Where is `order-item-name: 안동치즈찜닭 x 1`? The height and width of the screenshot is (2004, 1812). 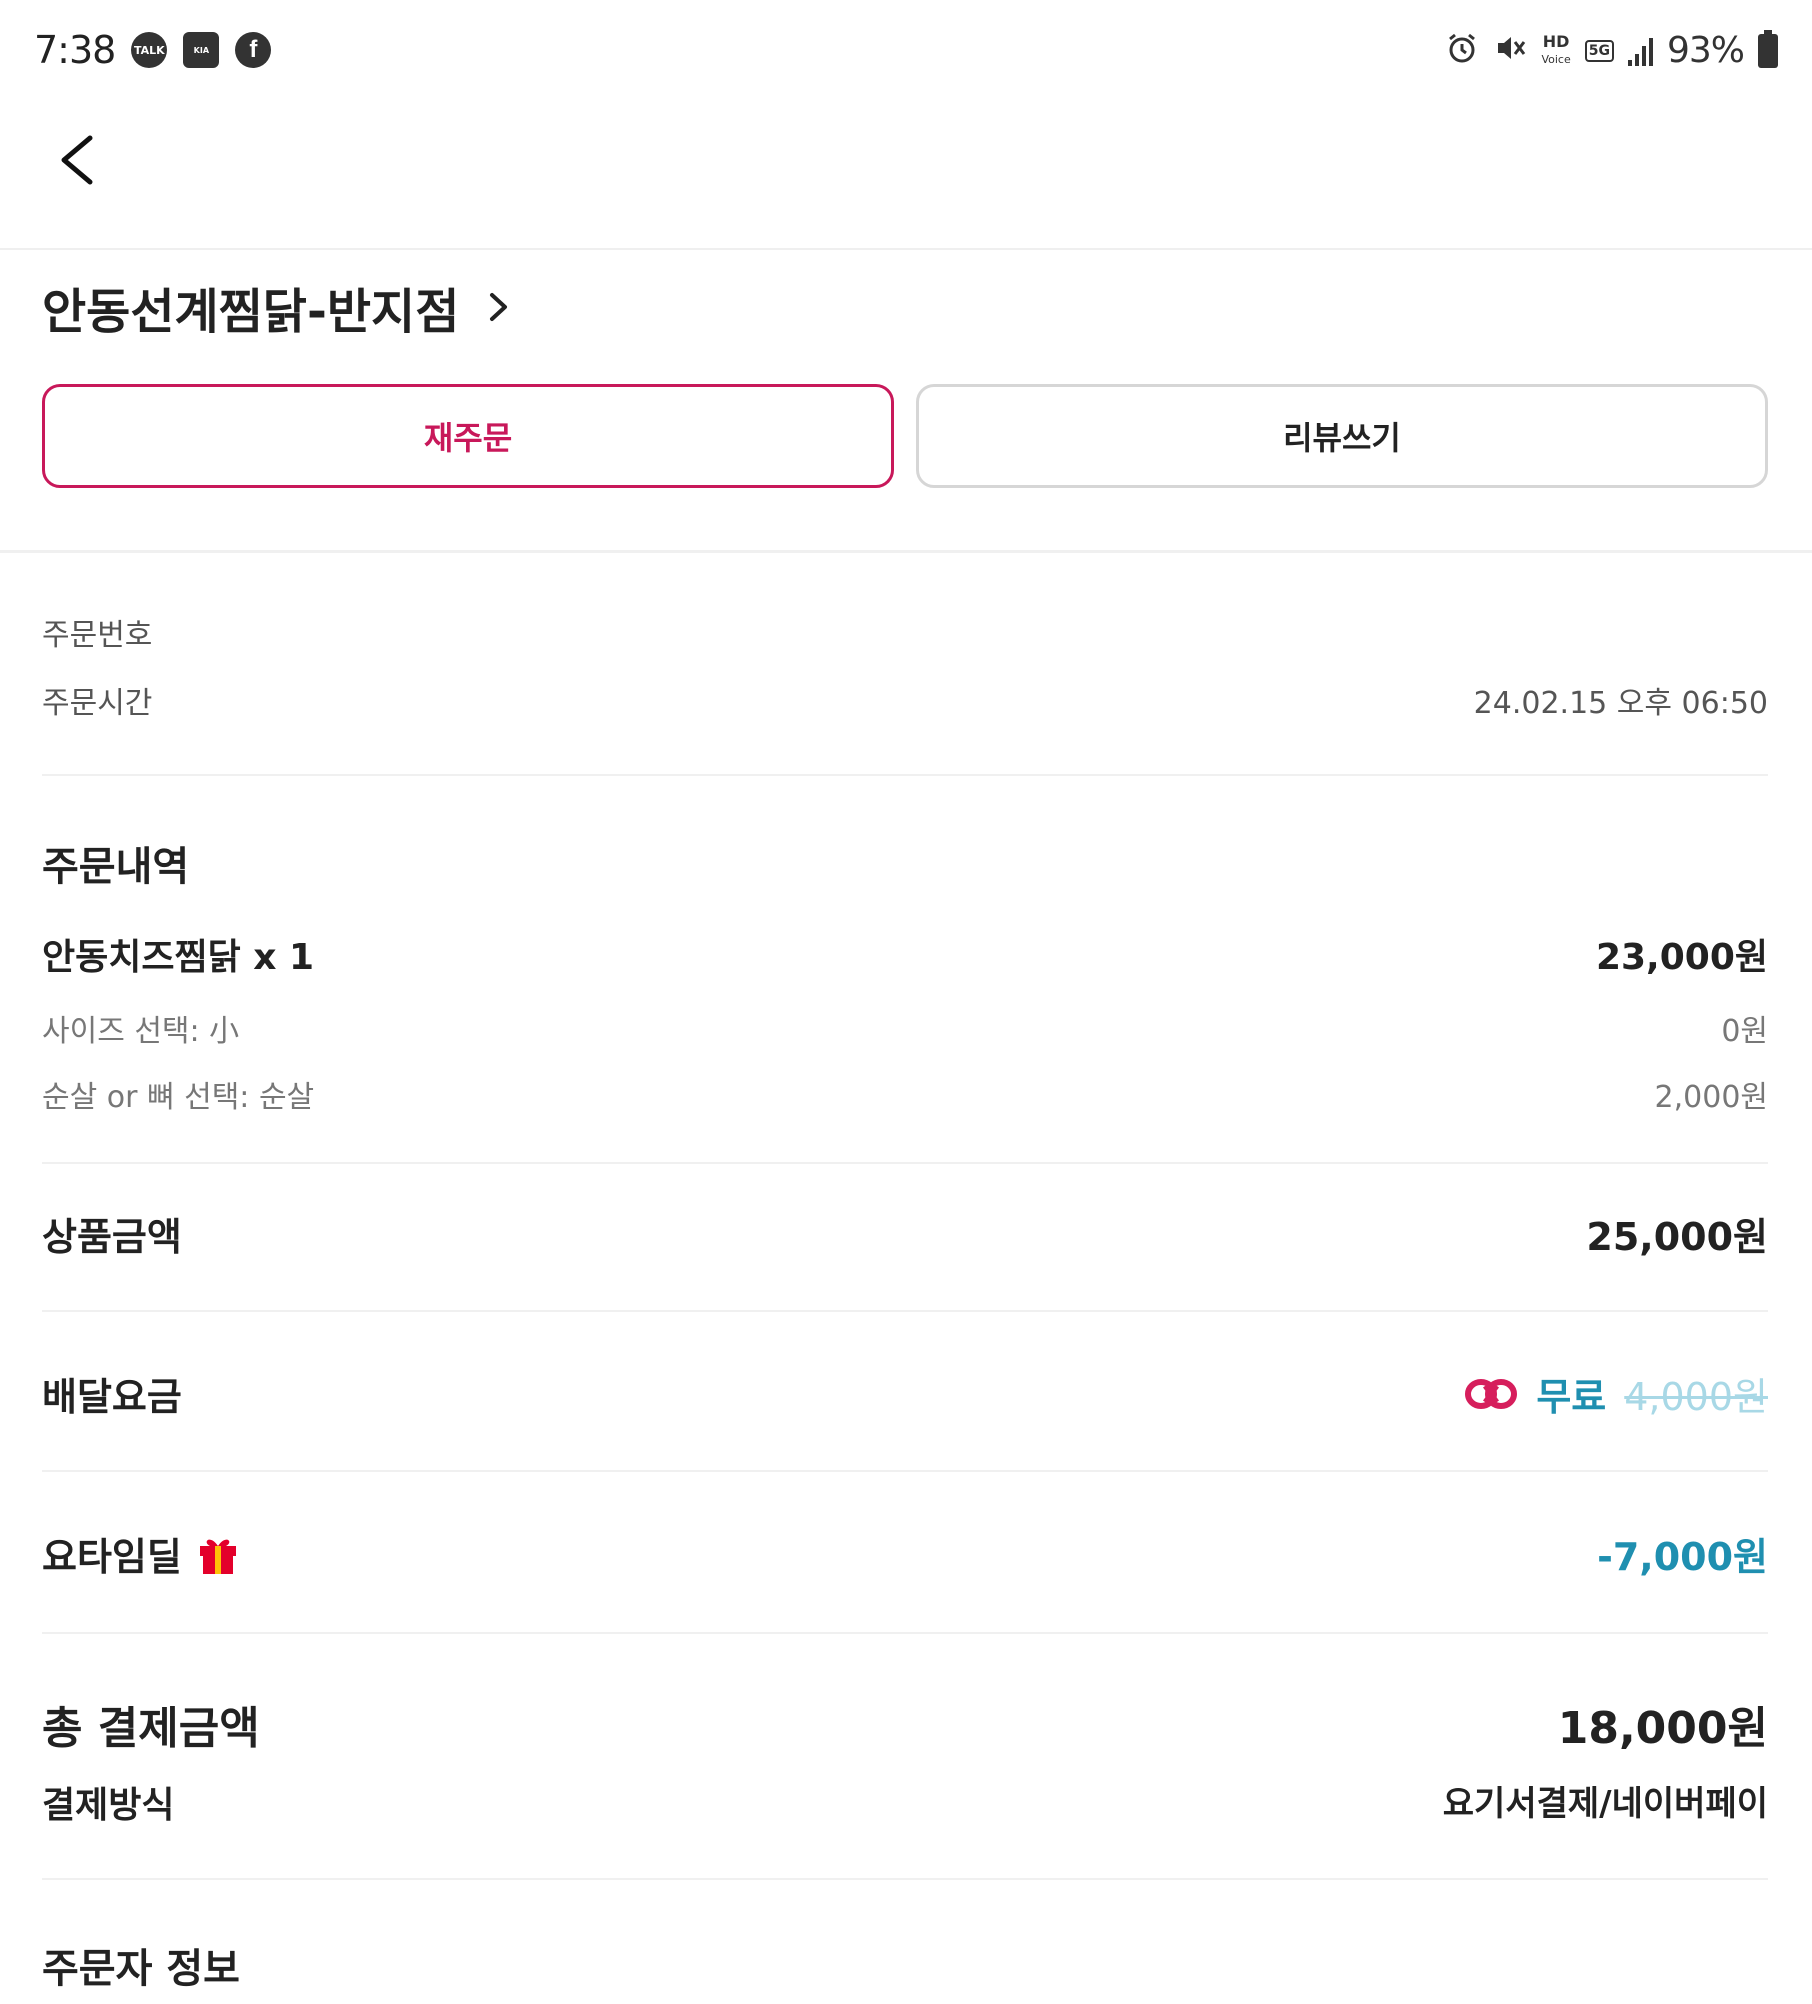
order-item-name: 안동치즈찜닭 x 1 is located at coordinates (178, 957).